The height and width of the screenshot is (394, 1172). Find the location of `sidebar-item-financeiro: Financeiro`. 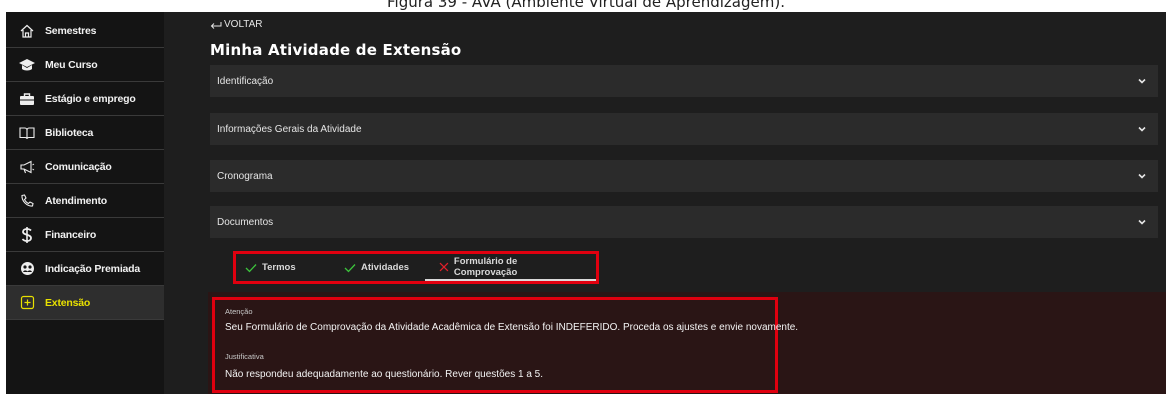

sidebar-item-financeiro: Financeiro is located at coordinates (85, 235).